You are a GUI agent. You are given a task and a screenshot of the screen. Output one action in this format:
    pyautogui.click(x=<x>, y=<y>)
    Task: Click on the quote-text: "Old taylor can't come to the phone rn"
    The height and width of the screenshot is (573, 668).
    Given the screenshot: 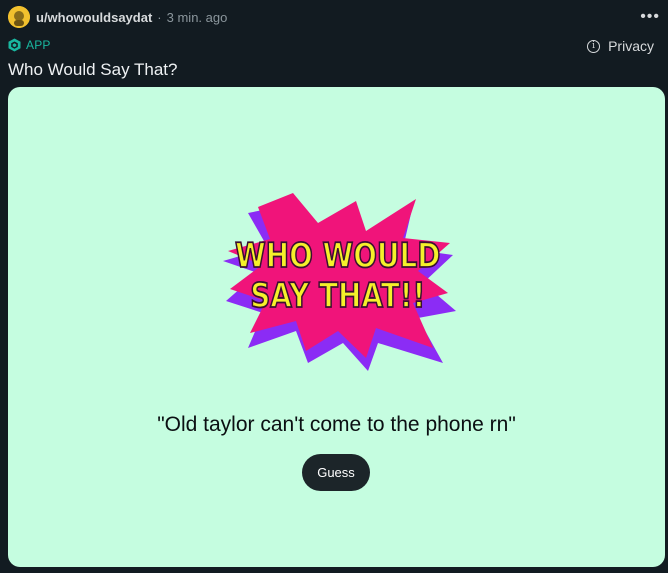 What is the action you would take?
    pyautogui.click(x=336, y=424)
    